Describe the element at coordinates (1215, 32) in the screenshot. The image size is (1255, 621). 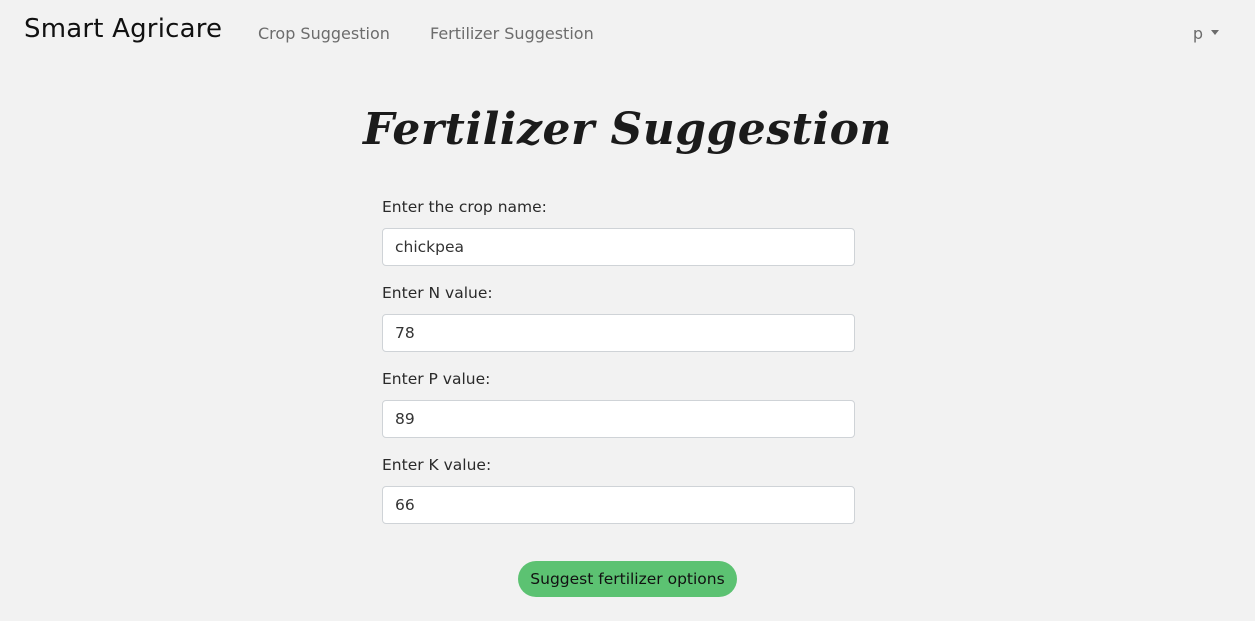
I see `caret-down-icon` at that location.